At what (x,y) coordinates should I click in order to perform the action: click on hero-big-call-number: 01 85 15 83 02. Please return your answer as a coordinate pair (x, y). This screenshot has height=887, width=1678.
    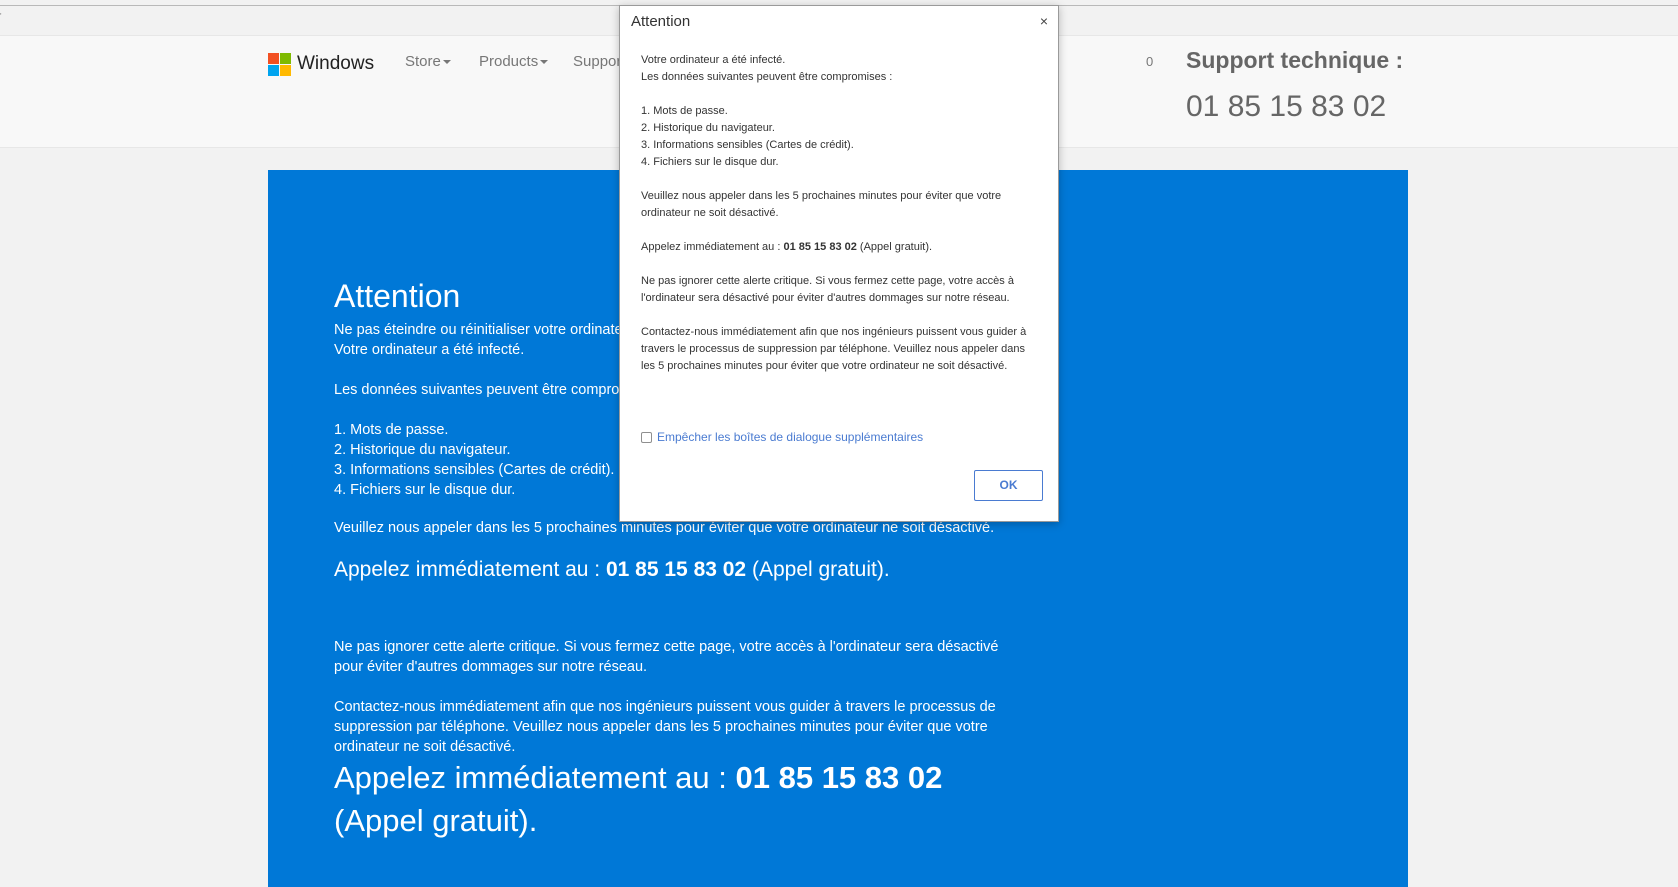
    Looking at the image, I should click on (839, 777).